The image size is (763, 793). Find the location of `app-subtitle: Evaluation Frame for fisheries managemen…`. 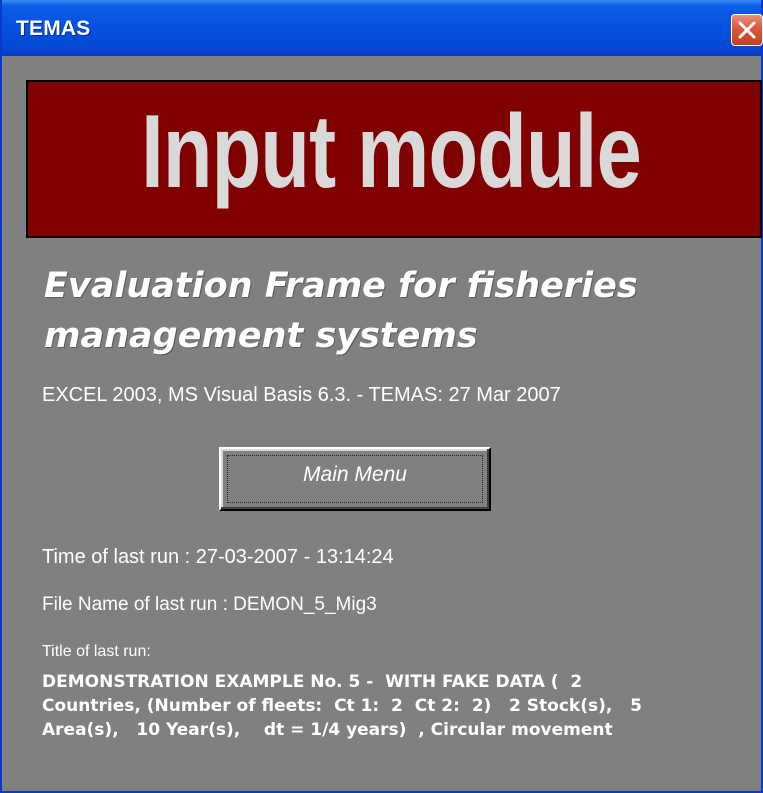

app-subtitle: Evaluation Frame for fisheries managemen… is located at coordinates (394, 311).